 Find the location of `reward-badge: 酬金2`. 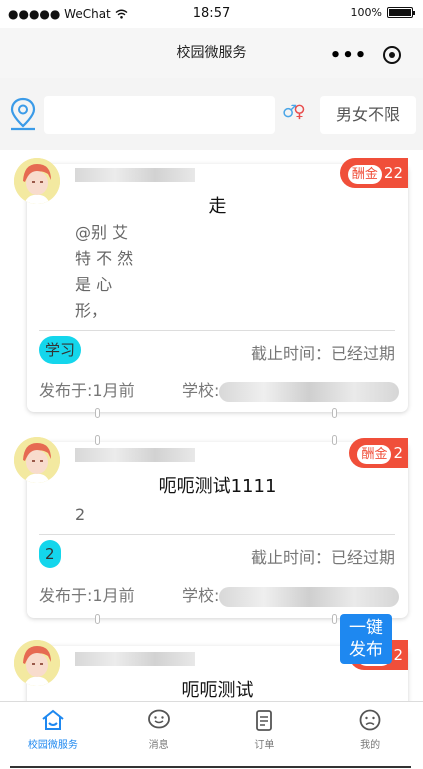

reward-badge: 酬金2 is located at coordinates (378, 453).